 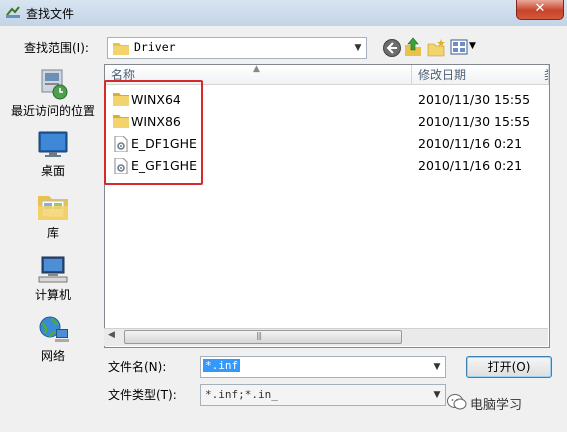 I want to click on filetype-select: *.inf;*.in_ ▼, so click(x=323, y=395).